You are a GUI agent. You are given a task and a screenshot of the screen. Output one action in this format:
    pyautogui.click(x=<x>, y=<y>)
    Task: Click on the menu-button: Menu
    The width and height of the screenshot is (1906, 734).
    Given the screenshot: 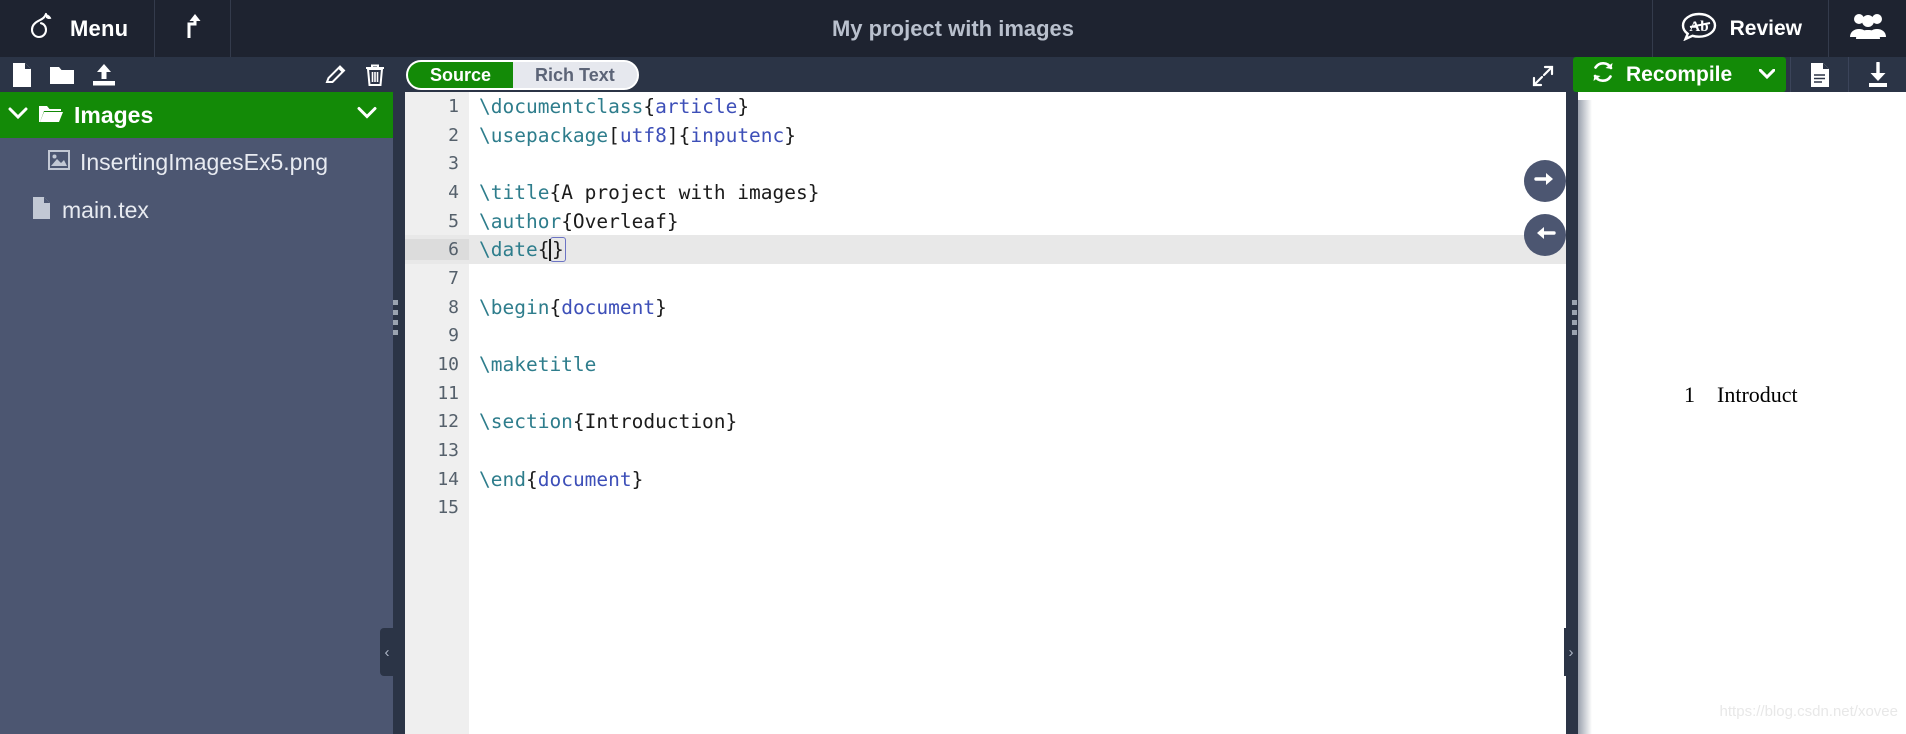 What is the action you would take?
    pyautogui.click(x=78, y=28)
    